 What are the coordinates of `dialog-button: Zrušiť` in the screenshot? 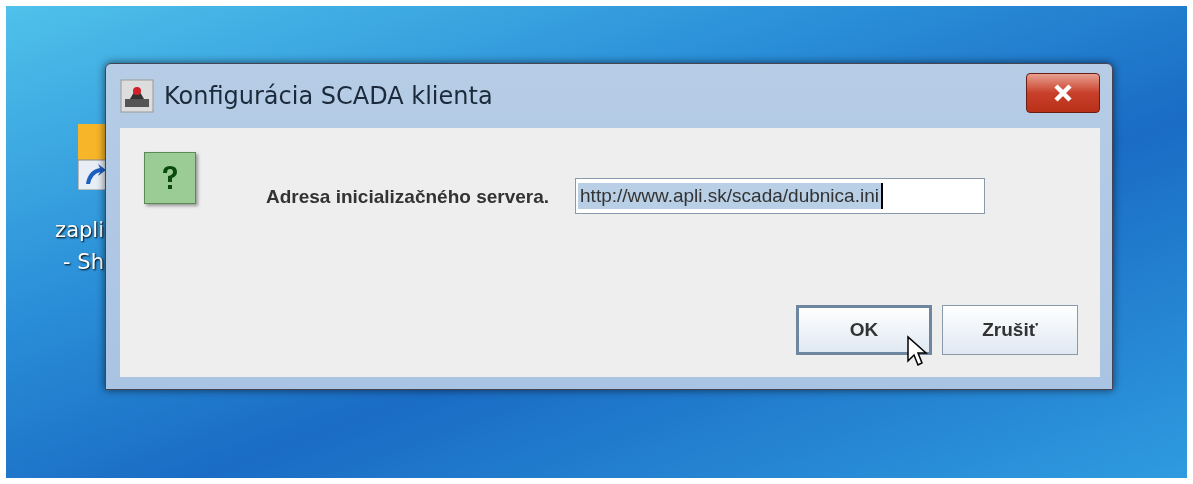 It's located at (1010, 330).